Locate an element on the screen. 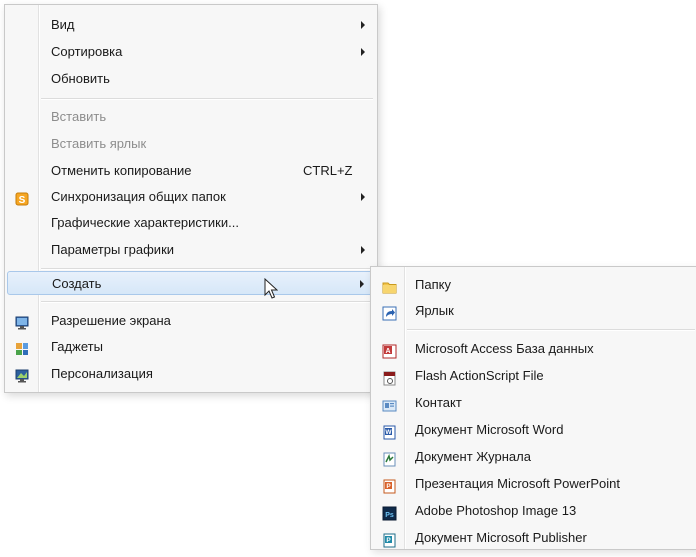 The image size is (696, 557). svg-text: Ps is located at coordinates (389, 515).